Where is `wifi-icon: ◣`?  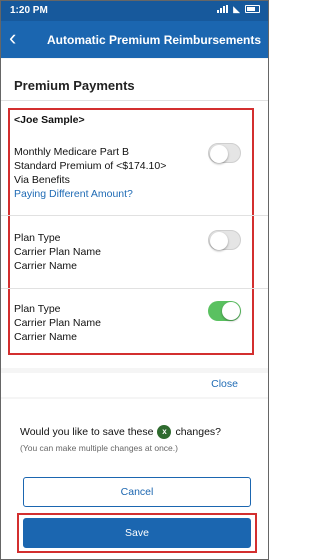
wifi-icon: ◣ is located at coordinates (236, 9).